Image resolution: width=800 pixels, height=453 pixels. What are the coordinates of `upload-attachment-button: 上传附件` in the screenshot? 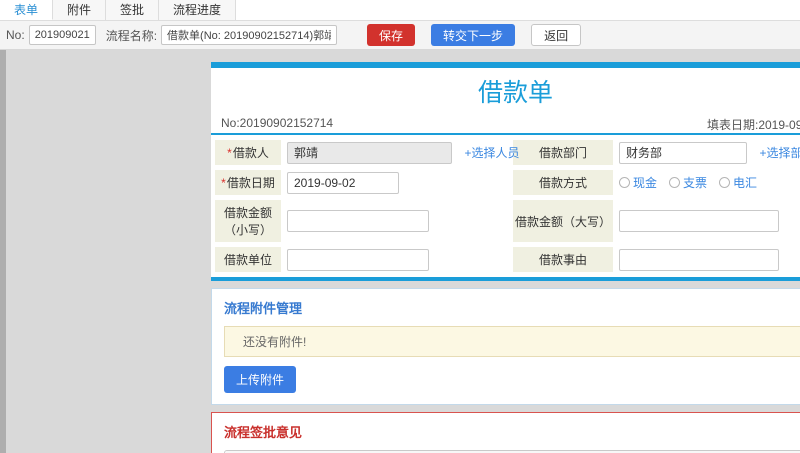 It's located at (260, 379).